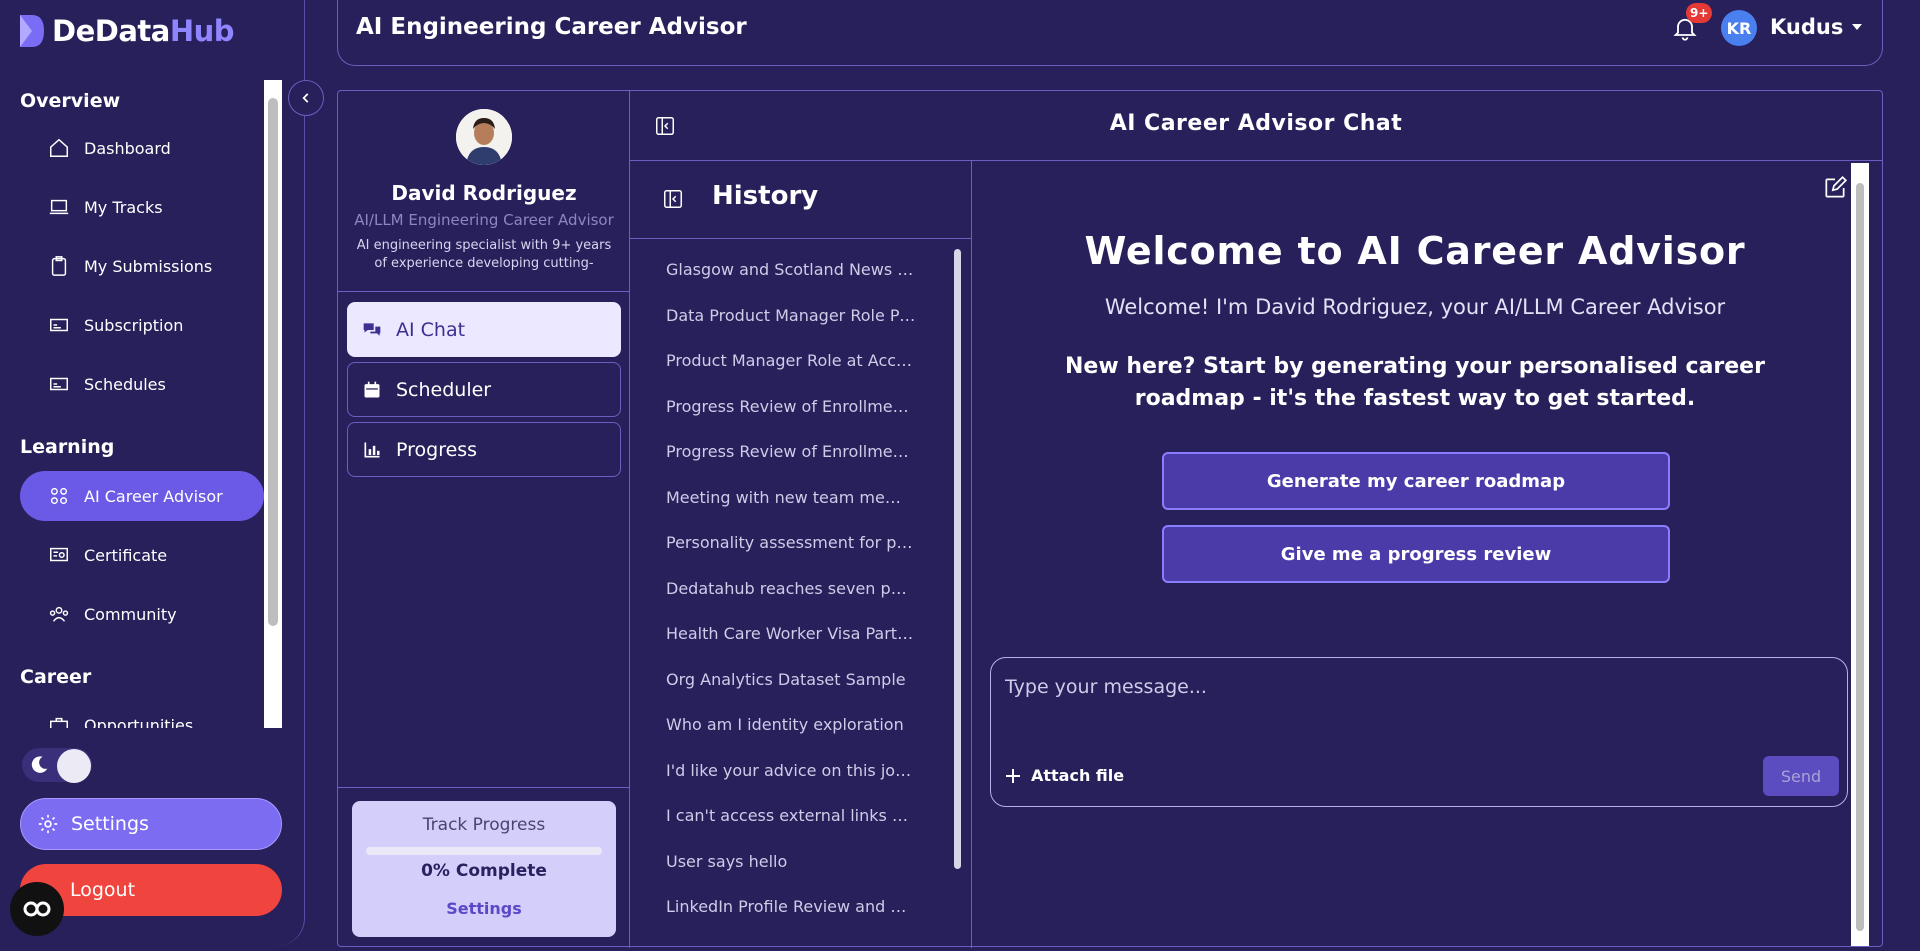 Image resolution: width=1920 pixels, height=951 pixels. Describe the element at coordinates (1806, 27) in the screenshot. I see `user-name: Kudus` at that location.